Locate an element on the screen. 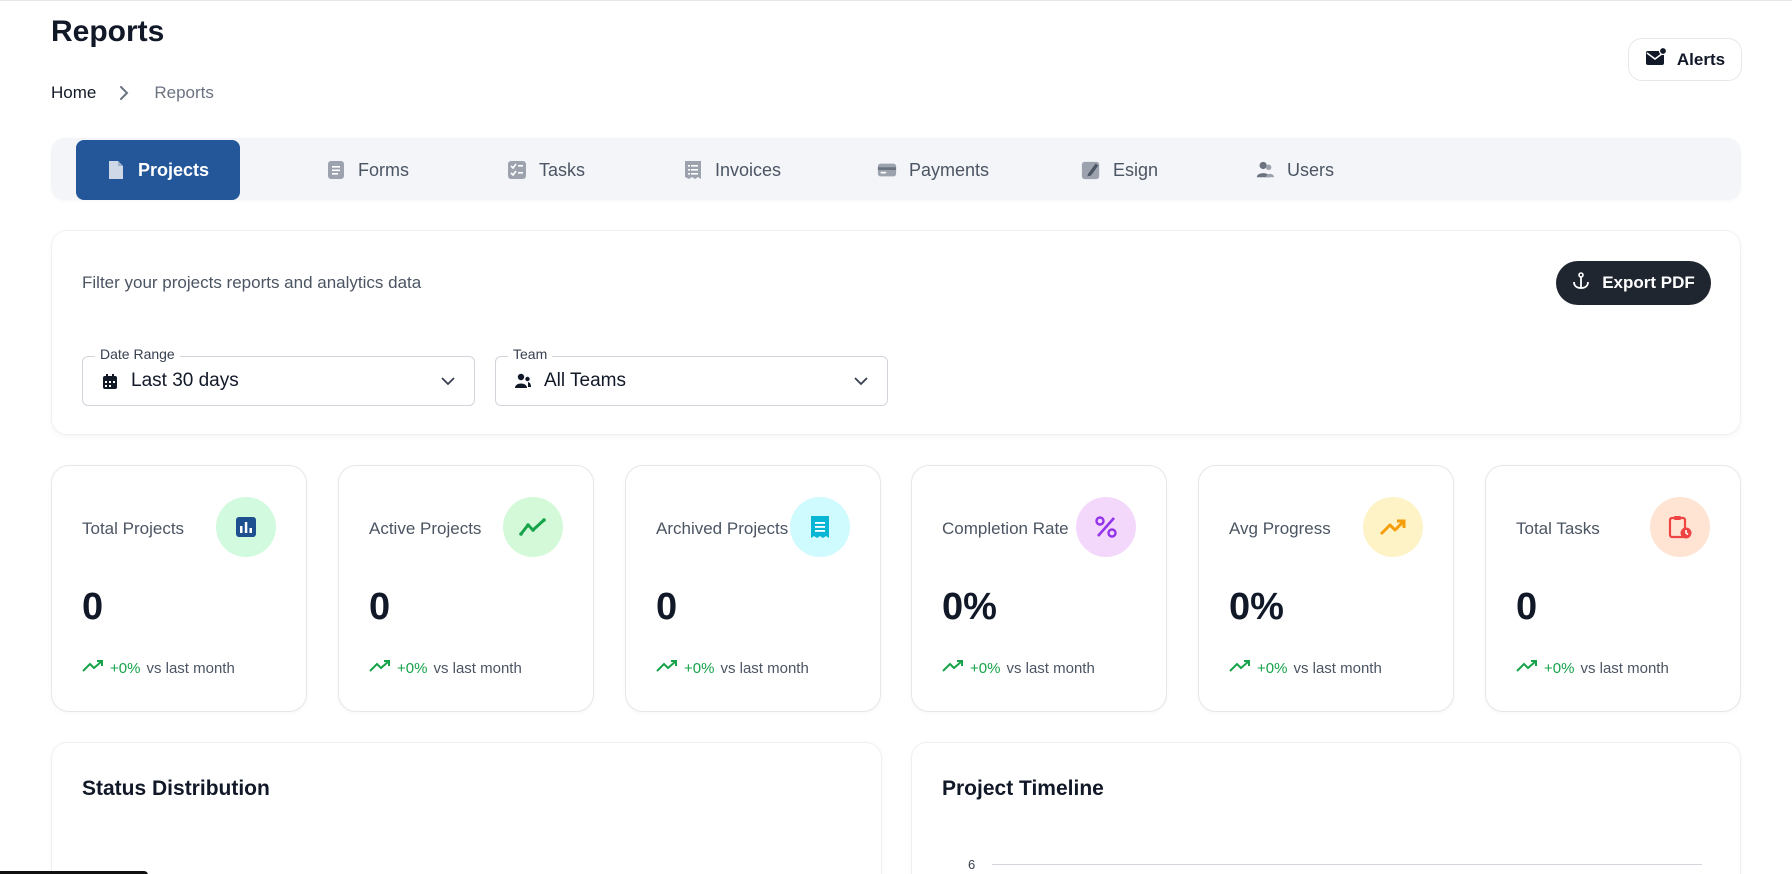 The height and width of the screenshot is (874, 1792). calendar-icon is located at coordinates (110, 381).